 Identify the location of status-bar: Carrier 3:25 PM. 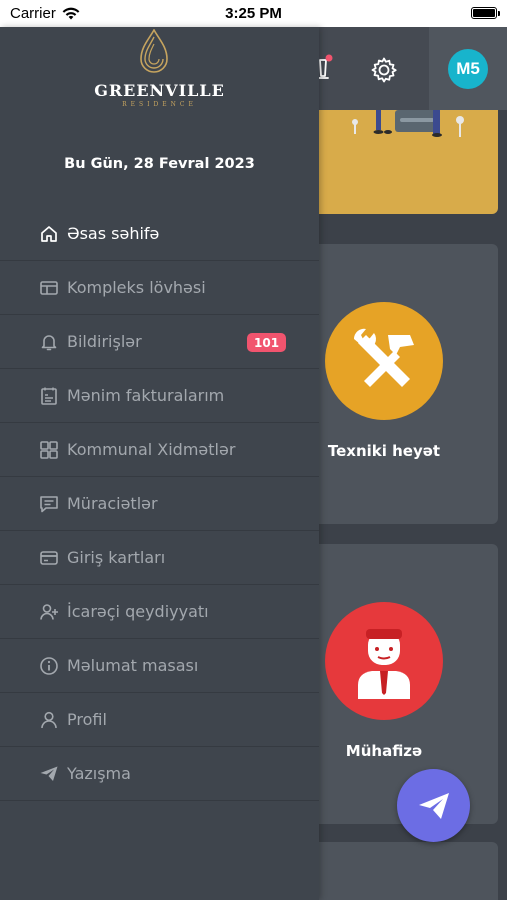
(253, 13).